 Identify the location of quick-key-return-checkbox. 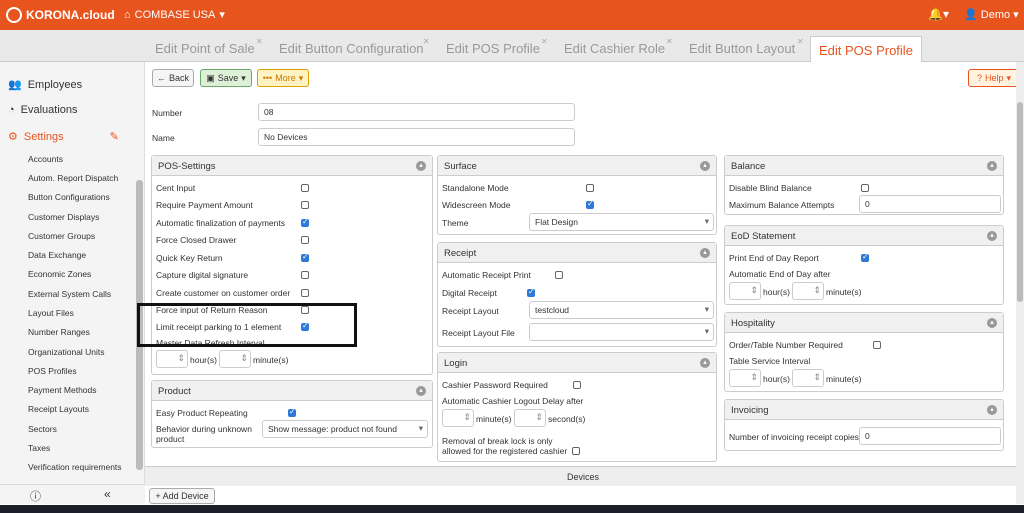
(305, 257).